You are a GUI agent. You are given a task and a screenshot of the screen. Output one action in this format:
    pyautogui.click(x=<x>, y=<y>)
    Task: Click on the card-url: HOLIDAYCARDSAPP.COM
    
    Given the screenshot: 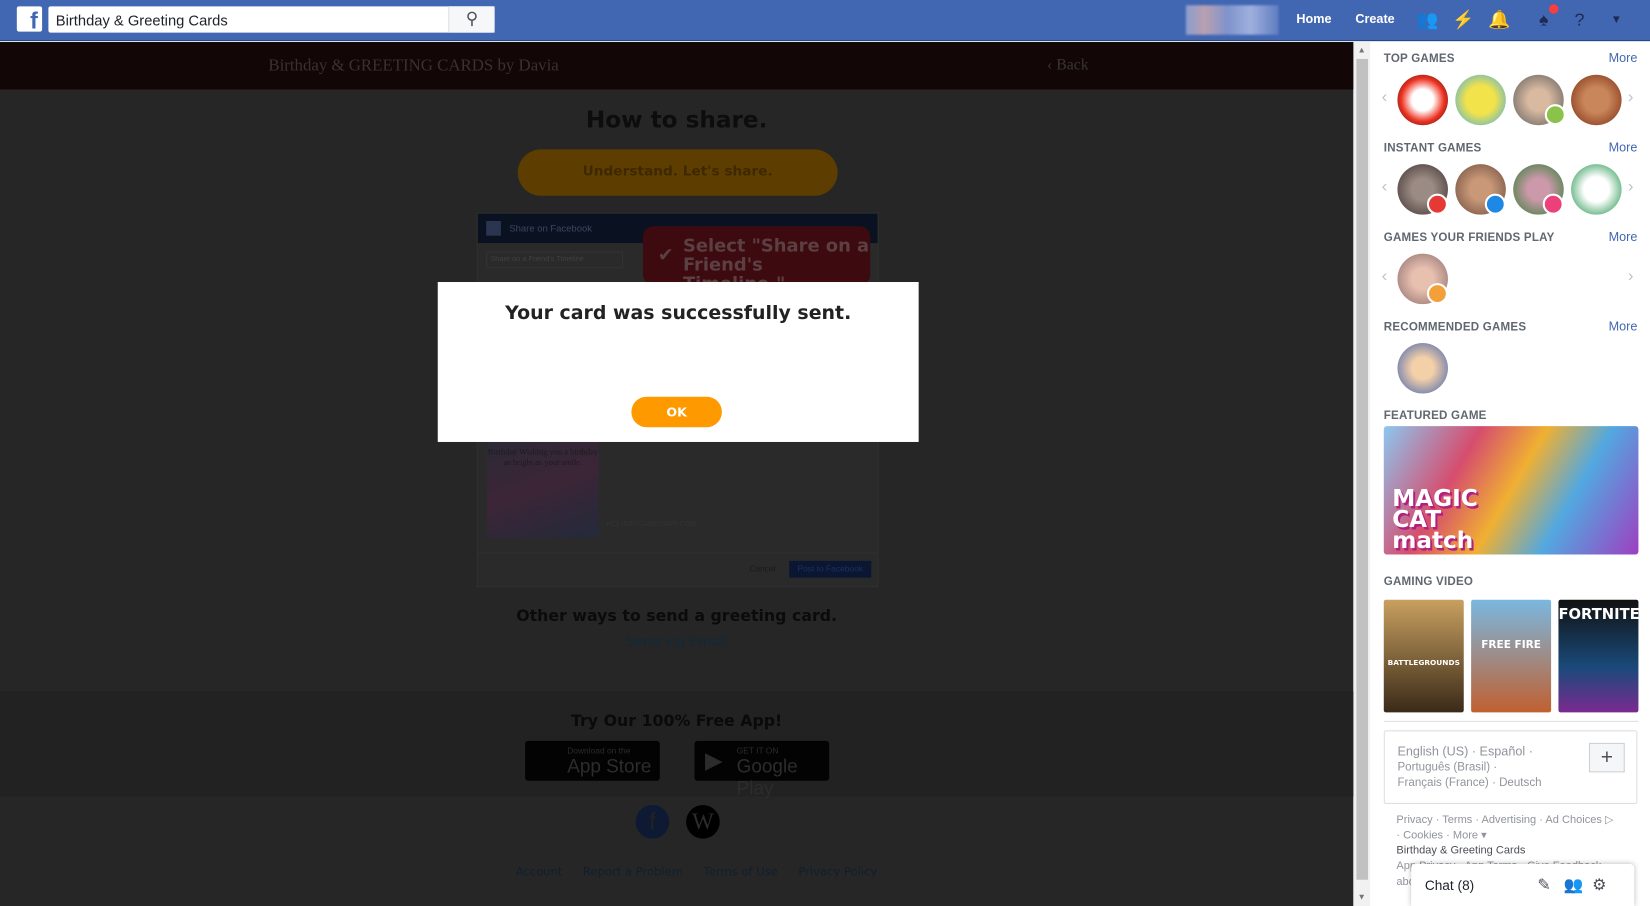 What is the action you would take?
    pyautogui.click(x=651, y=524)
    